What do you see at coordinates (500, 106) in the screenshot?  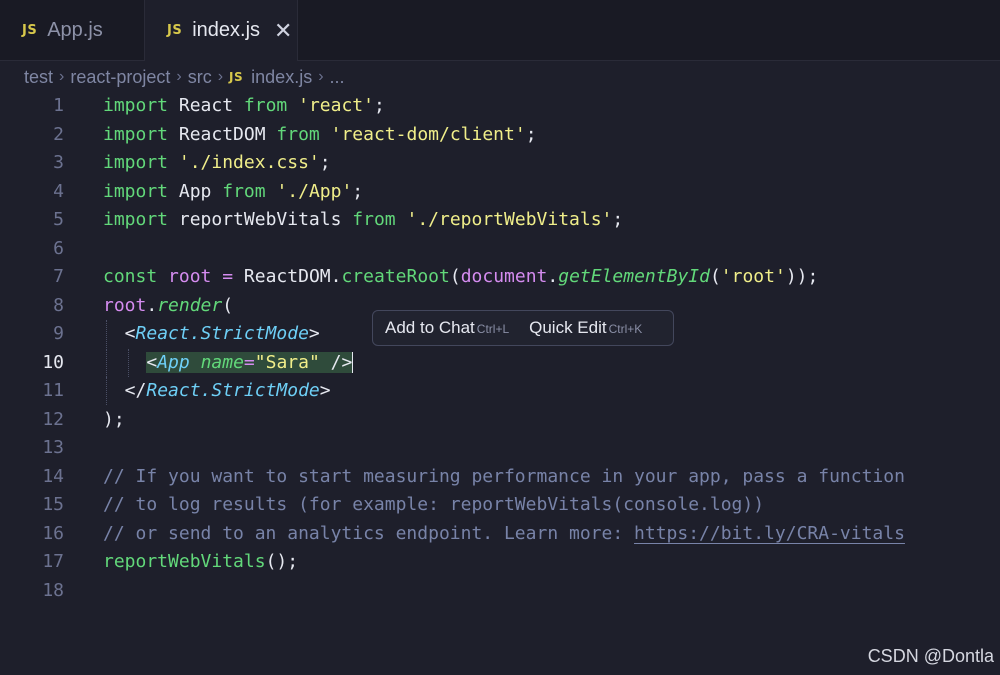 I see `code-line: 1 import React from 'react';` at bounding box center [500, 106].